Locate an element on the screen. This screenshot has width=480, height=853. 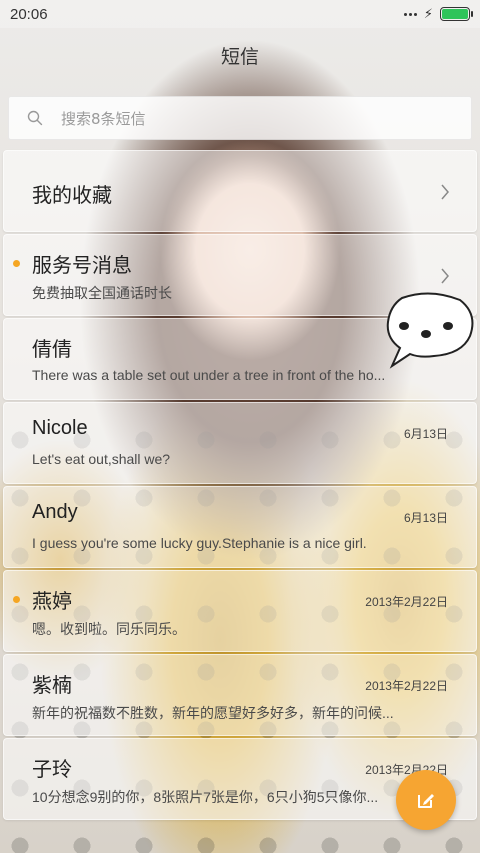
conversation-name: 燕婷 is located at coordinates (52, 602).